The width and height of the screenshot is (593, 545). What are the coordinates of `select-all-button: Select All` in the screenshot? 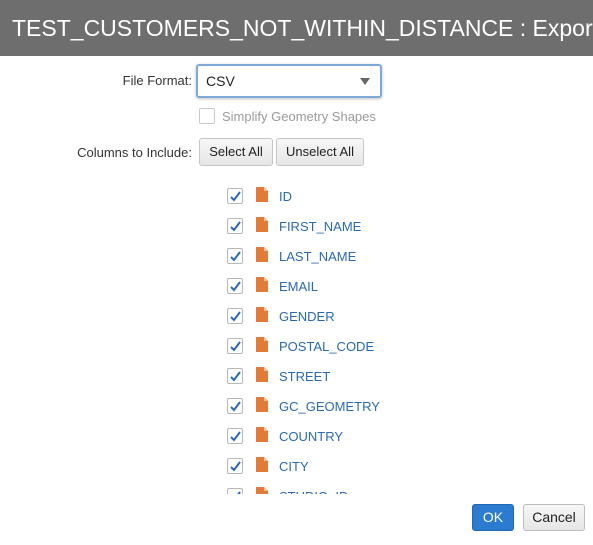 It's located at (236, 152).